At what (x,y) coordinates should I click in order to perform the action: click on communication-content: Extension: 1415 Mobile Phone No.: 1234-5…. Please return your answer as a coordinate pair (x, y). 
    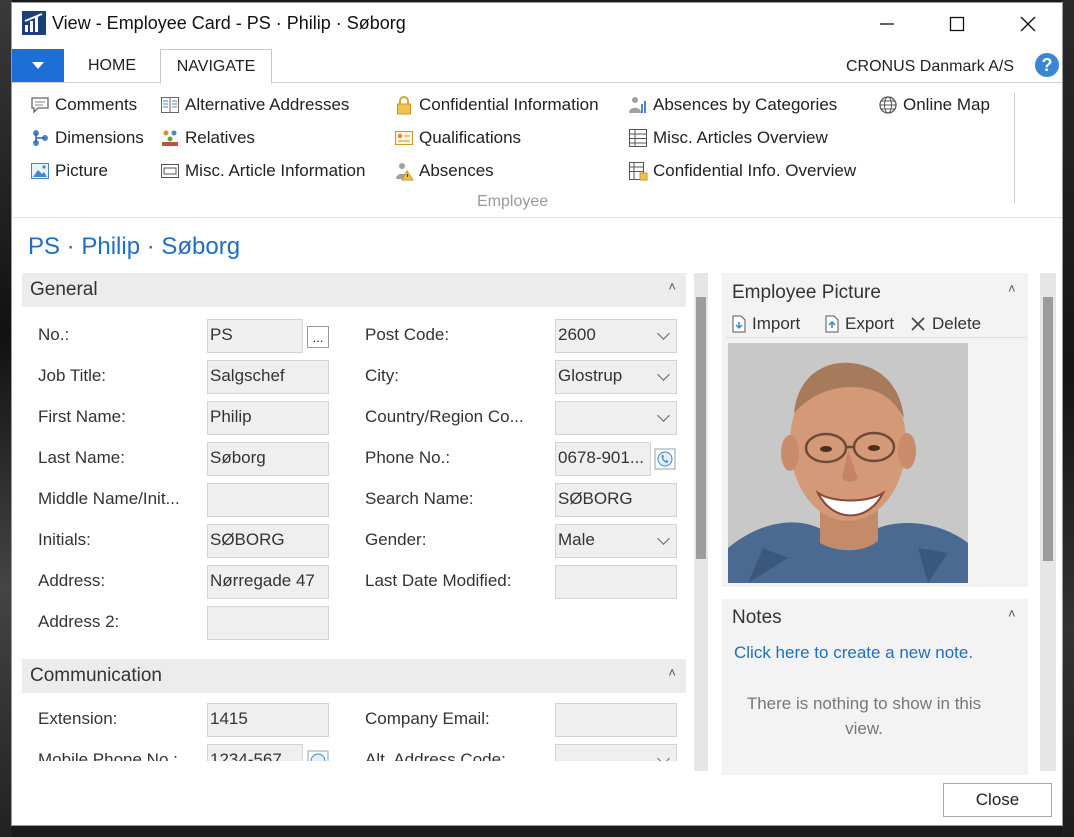
    Looking at the image, I should click on (352, 728).